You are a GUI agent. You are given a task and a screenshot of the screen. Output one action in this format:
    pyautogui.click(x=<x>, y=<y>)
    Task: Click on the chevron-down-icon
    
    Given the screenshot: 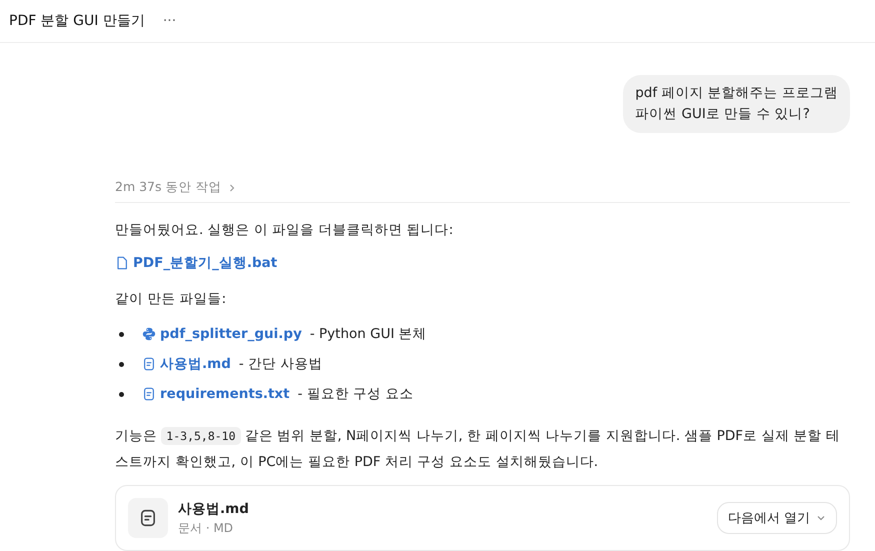 What is the action you would take?
    pyautogui.click(x=821, y=518)
    